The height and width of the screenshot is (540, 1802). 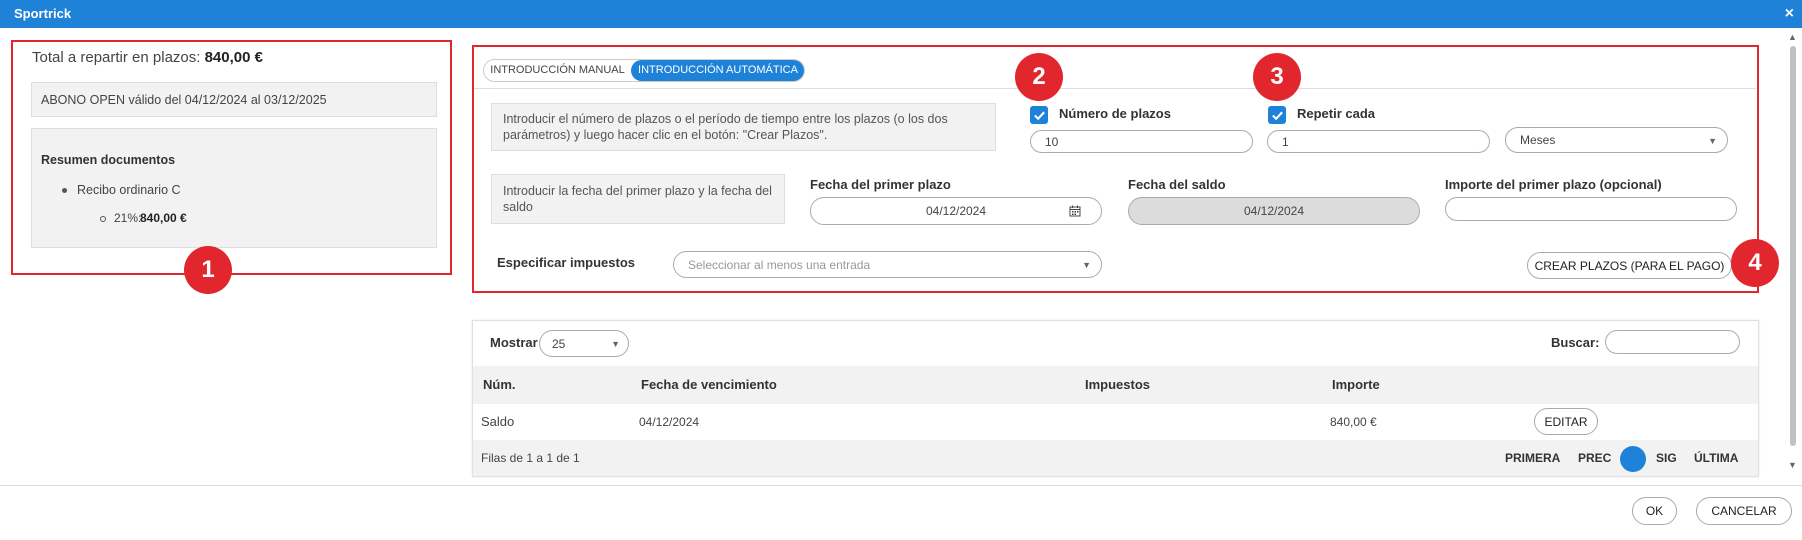 I want to click on row-fecha: 04/12/2024, so click(x=669, y=422).